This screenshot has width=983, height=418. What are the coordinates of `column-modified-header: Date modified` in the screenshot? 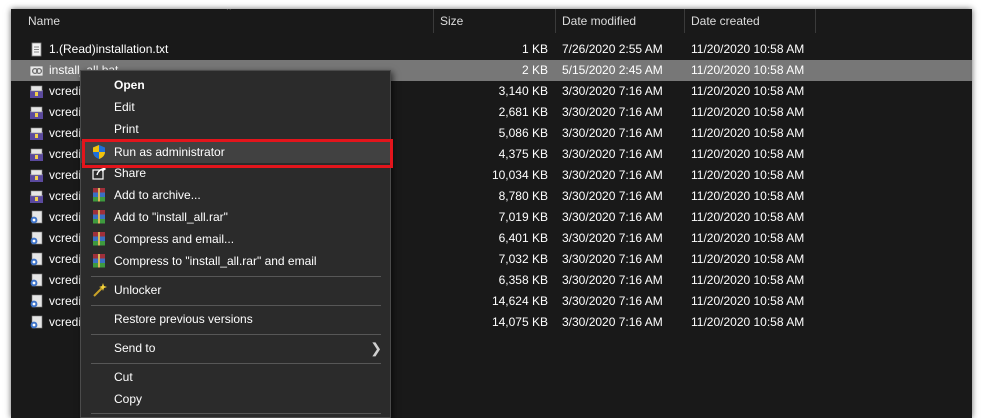 It's located at (599, 21).